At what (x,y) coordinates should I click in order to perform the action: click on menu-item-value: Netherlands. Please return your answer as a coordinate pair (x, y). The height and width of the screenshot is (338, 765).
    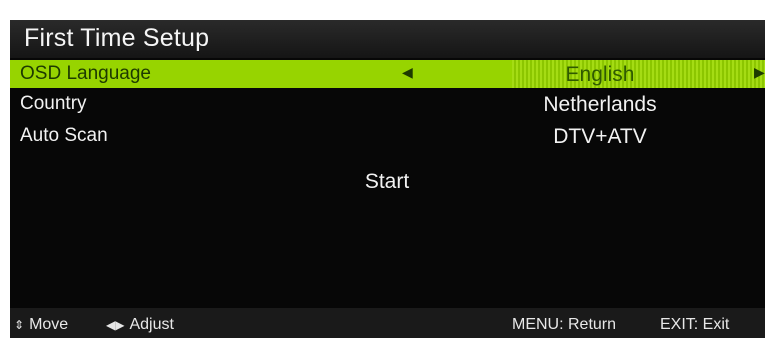
    Looking at the image, I should click on (600, 104).